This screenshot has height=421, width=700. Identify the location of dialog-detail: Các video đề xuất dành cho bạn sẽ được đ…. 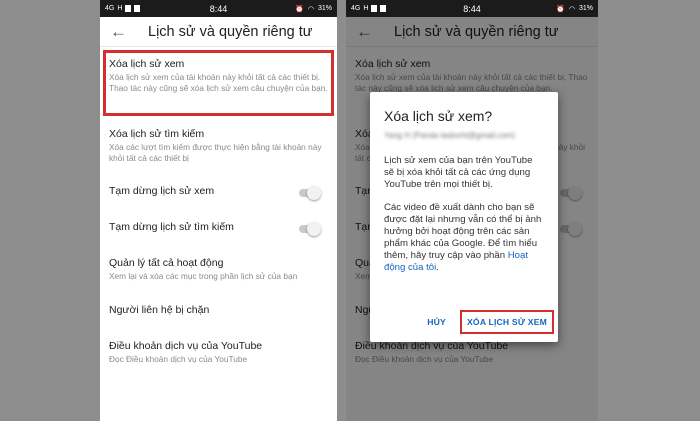
(464, 238).